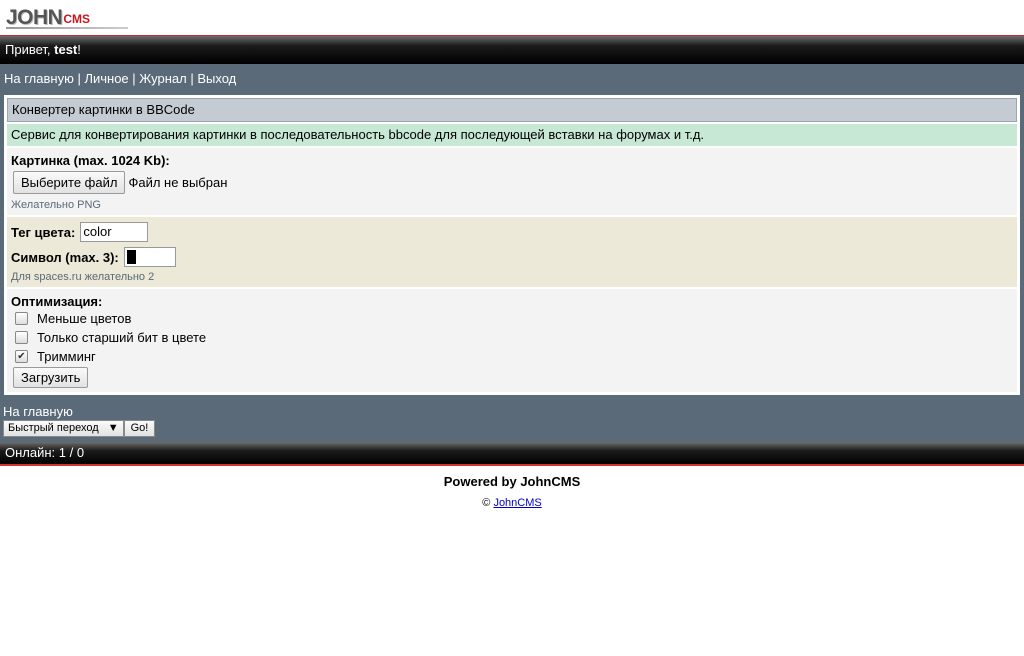  Describe the element at coordinates (131, 256) in the screenshot. I see `text-cursor` at that location.